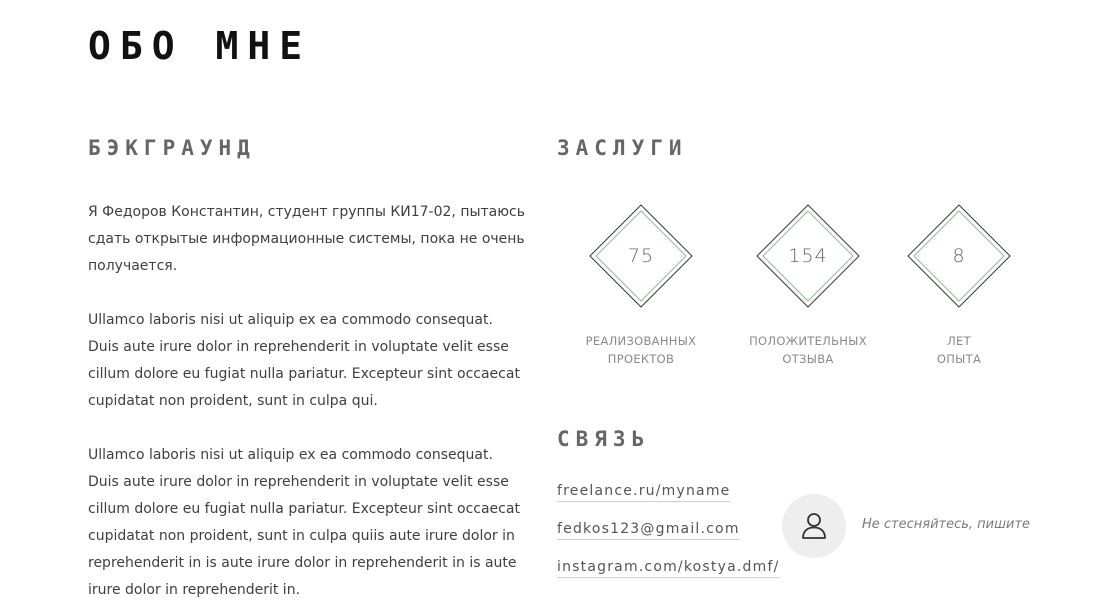 This screenshot has width=1101, height=616. I want to click on stat-reviews: 154 ПОЛОЖИТЕЛЬНЫХ ОТЗЫВА, so click(808, 289).